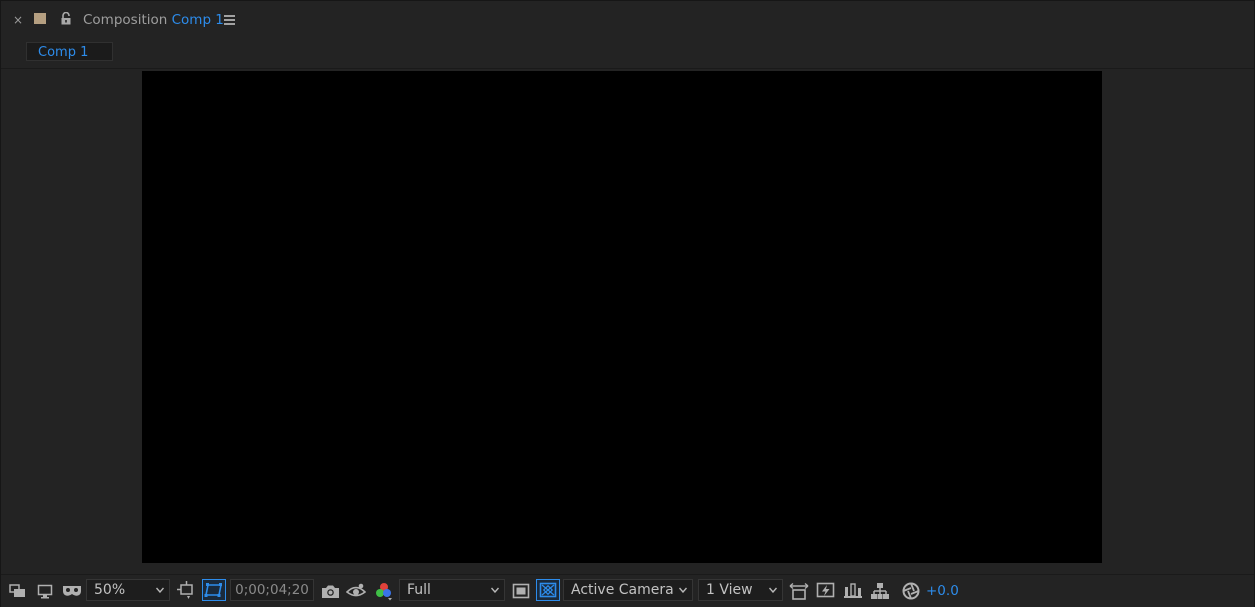  I want to click on view-layout-dropdown: 1 View, so click(740, 590).